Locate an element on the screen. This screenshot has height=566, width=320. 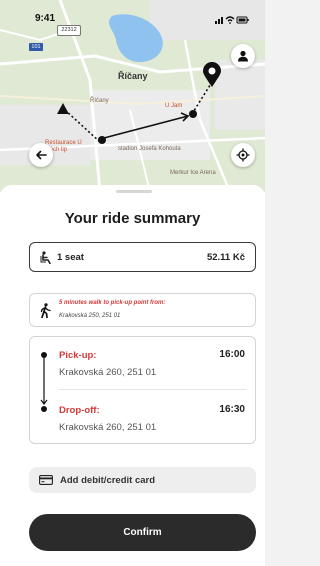
confirm-button: Confirm is located at coordinates (142, 532).